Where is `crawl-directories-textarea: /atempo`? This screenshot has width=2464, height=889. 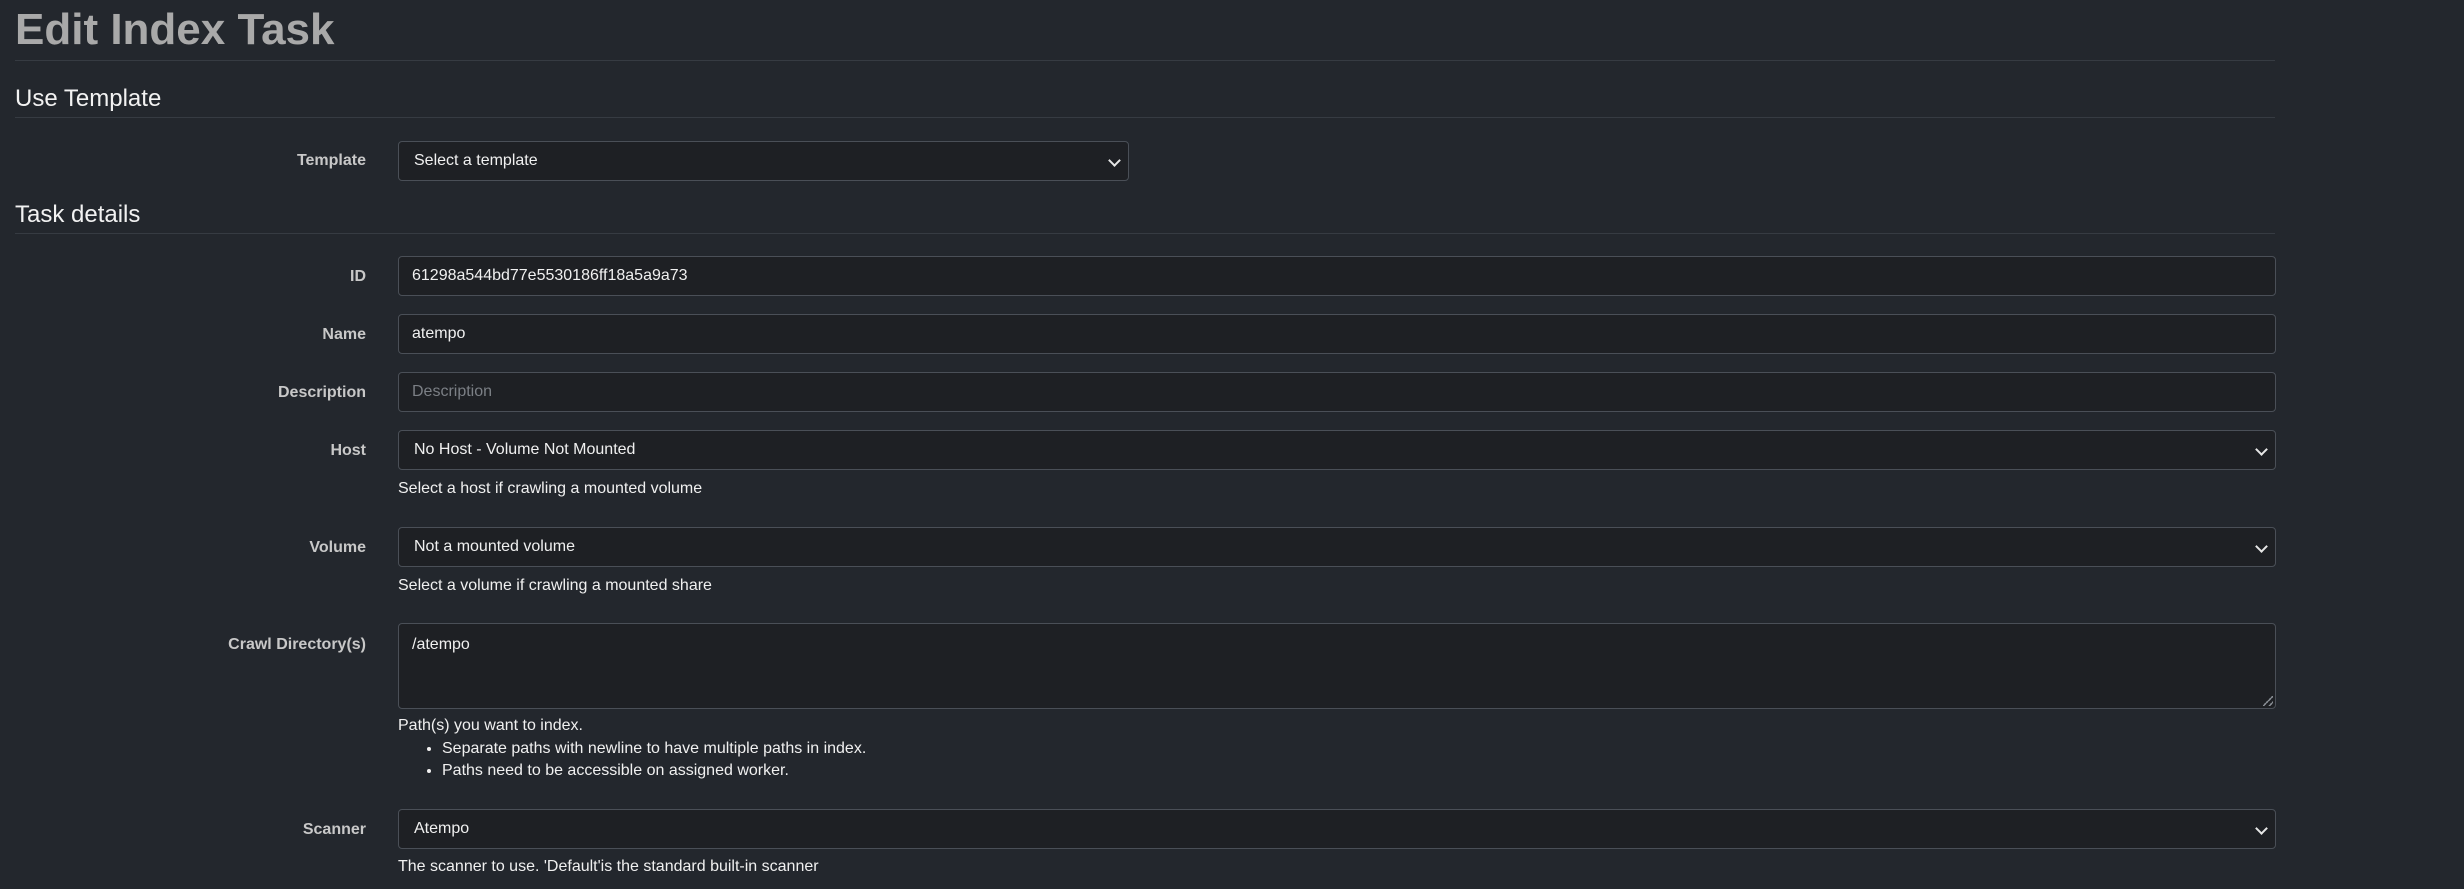
crawl-directories-textarea: /atempo is located at coordinates (1337, 666).